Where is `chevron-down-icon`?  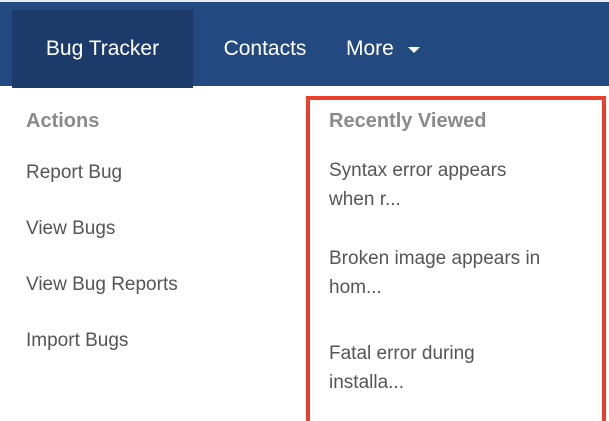 chevron-down-icon is located at coordinates (413, 50).